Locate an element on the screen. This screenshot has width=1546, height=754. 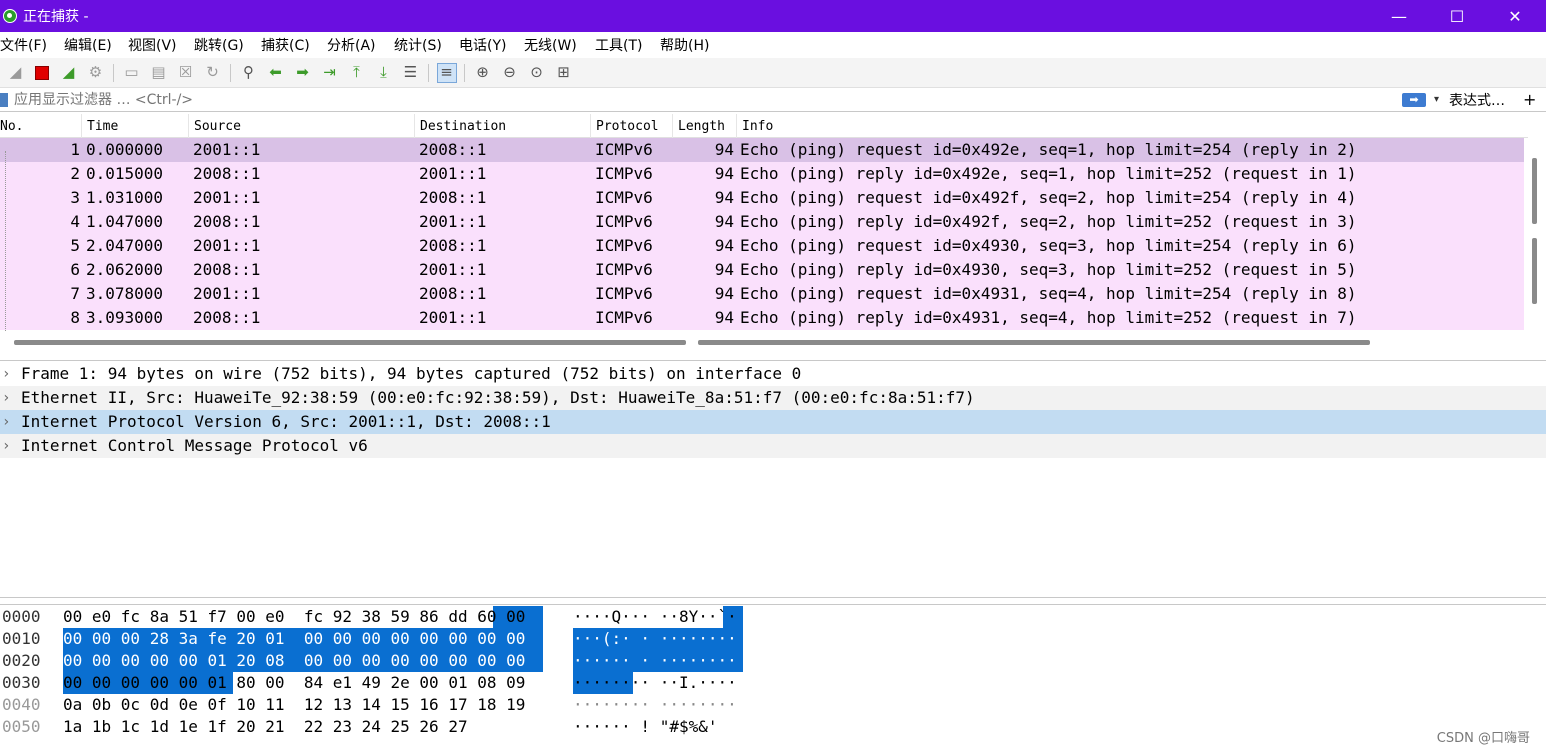
packet-cell-len: 94 is located at coordinates (724, 245).